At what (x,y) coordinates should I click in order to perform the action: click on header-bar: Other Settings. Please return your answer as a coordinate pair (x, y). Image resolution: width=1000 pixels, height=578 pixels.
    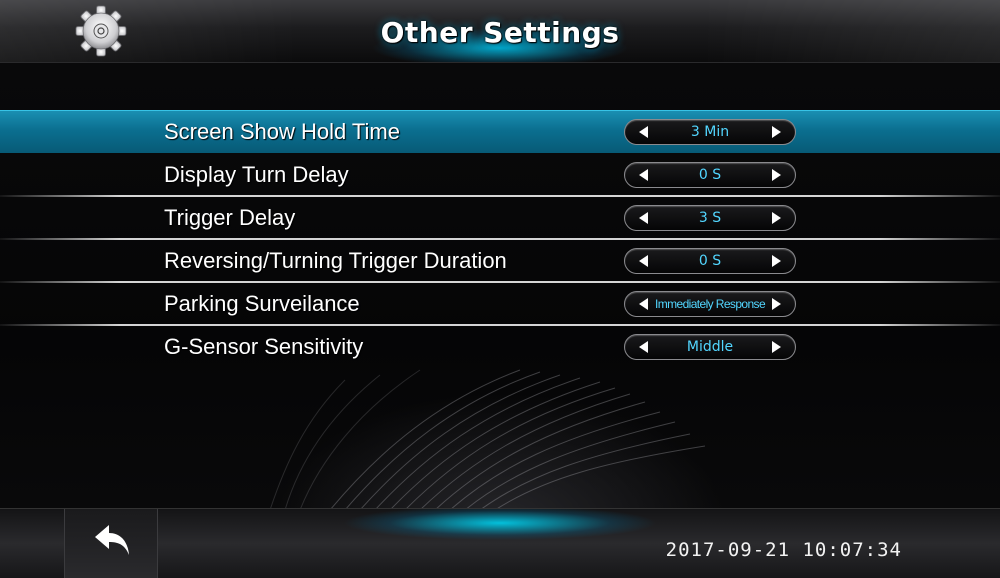
    Looking at the image, I should click on (500, 31).